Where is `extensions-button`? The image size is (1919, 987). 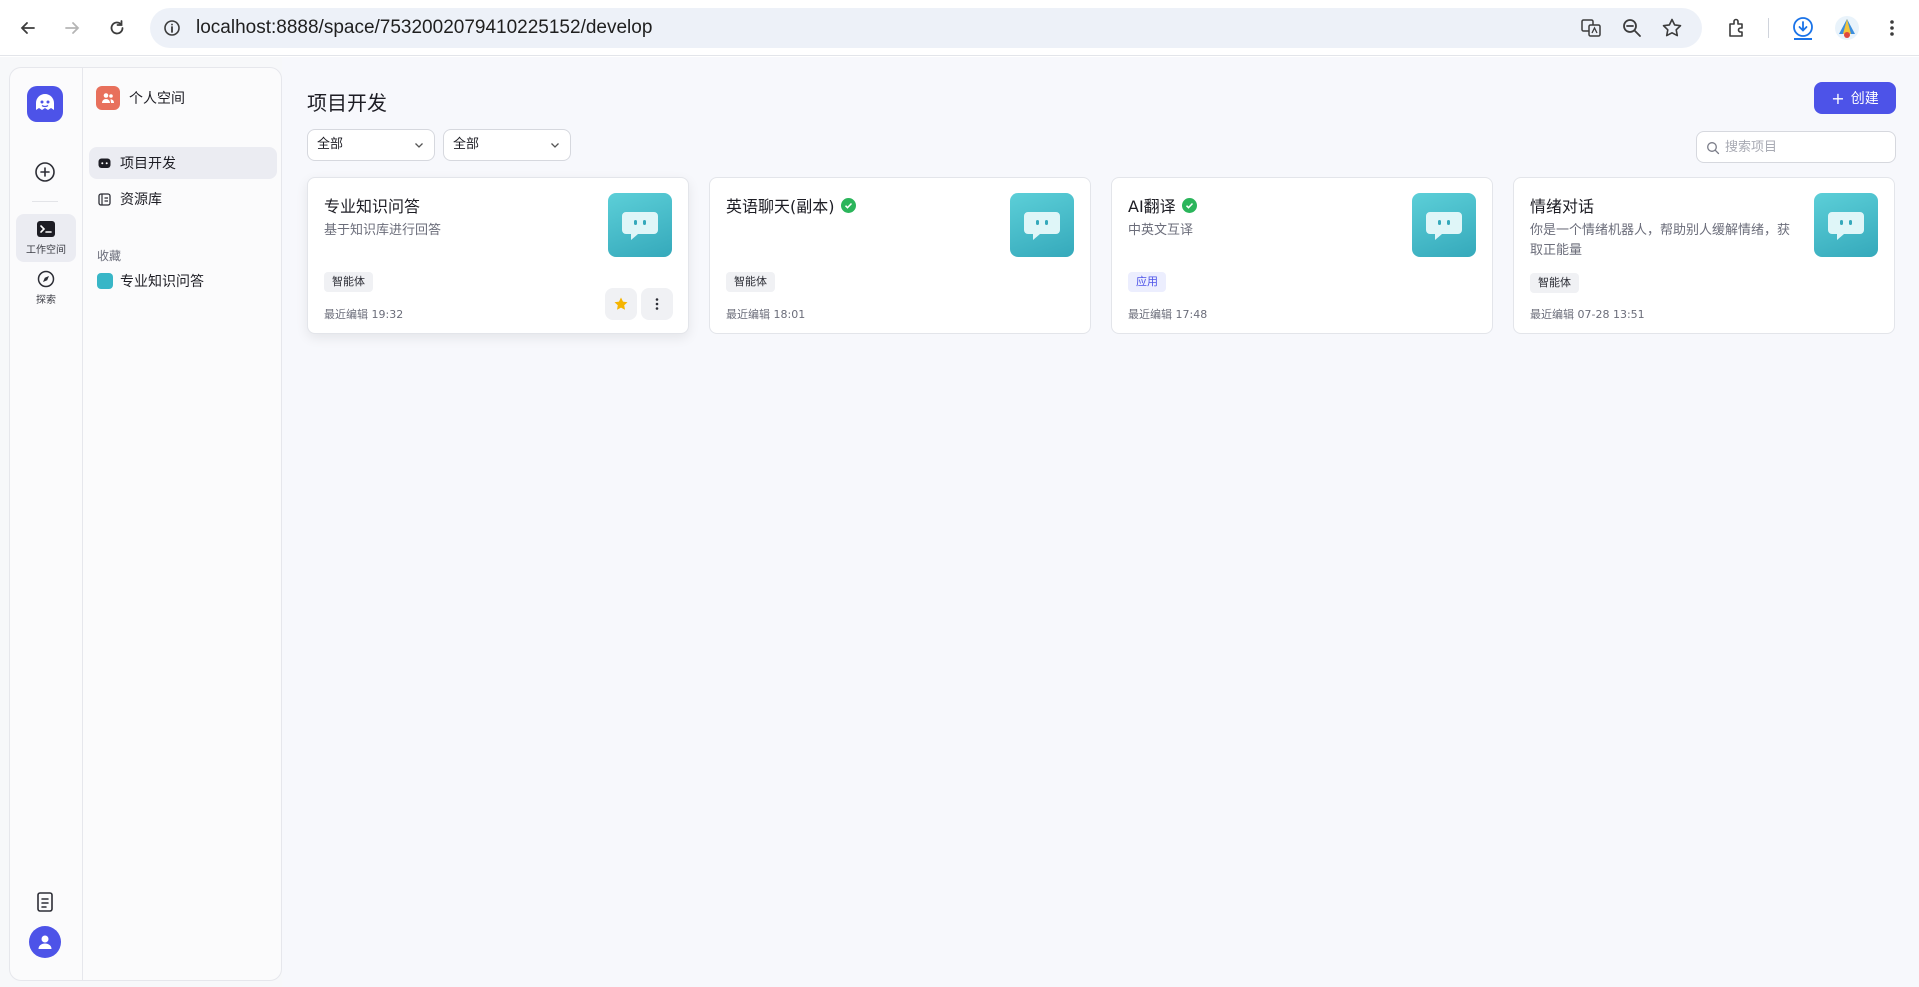
extensions-button is located at coordinates (1737, 28).